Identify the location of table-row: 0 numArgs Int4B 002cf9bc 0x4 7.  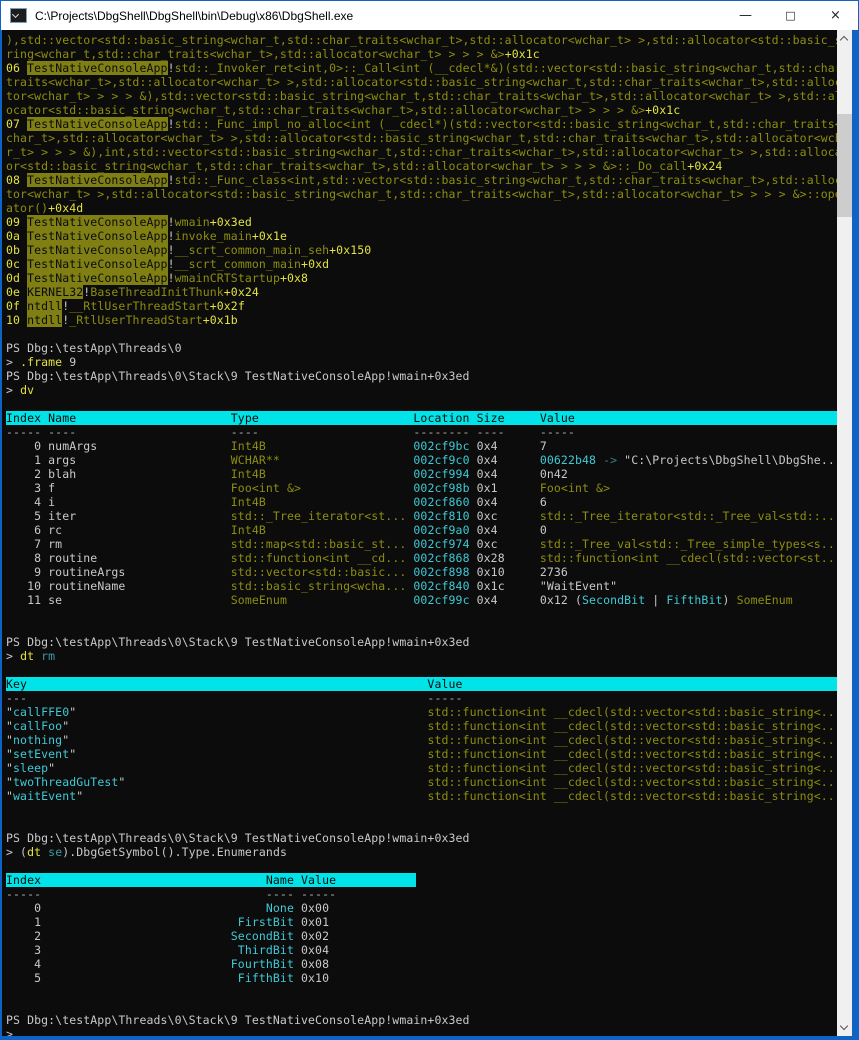
(276, 446).